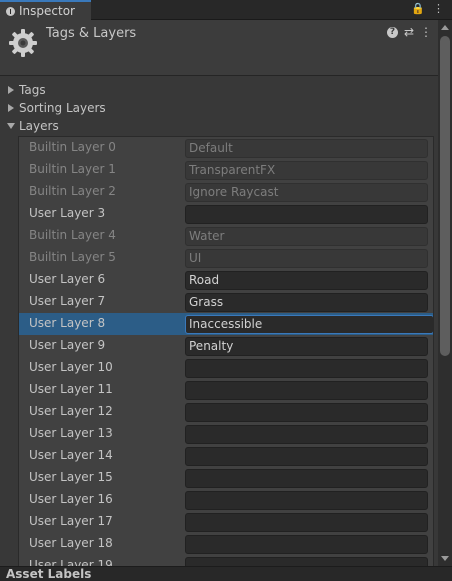 The image size is (452, 581). I want to click on layer-name: User Layer 11, so click(71, 389).